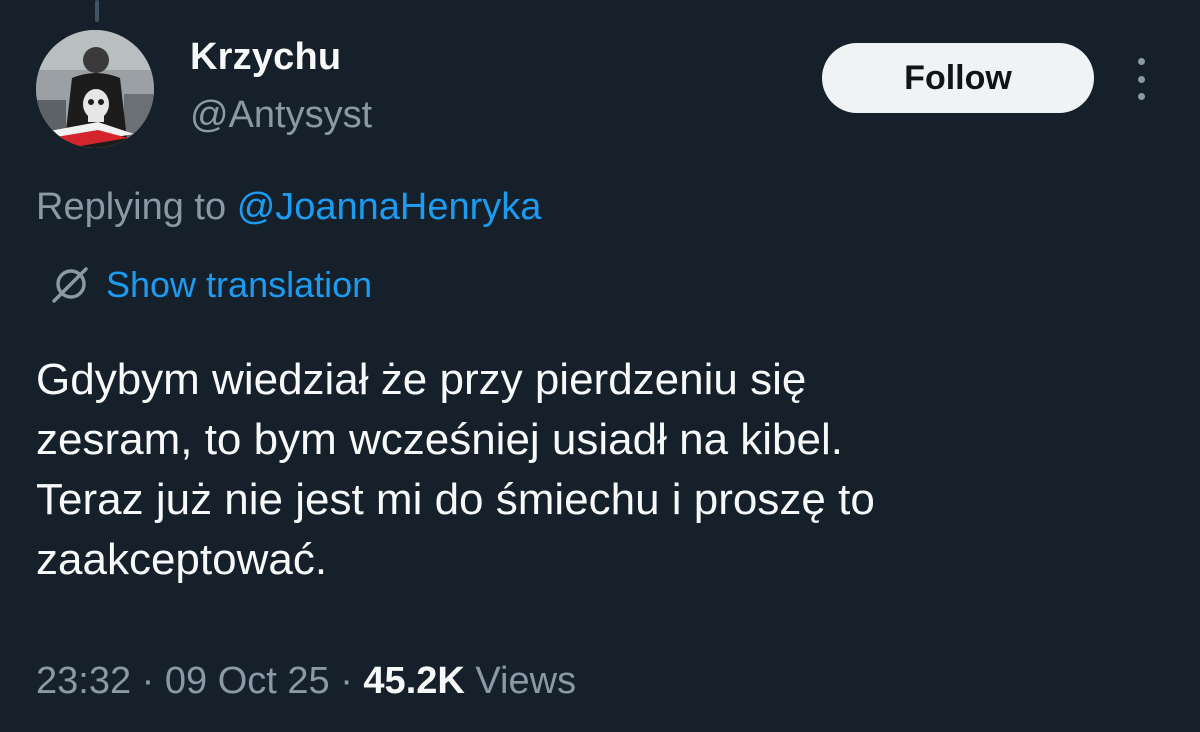 Image resolution: width=1200 pixels, height=732 pixels. I want to click on avatar-image, so click(95, 89).